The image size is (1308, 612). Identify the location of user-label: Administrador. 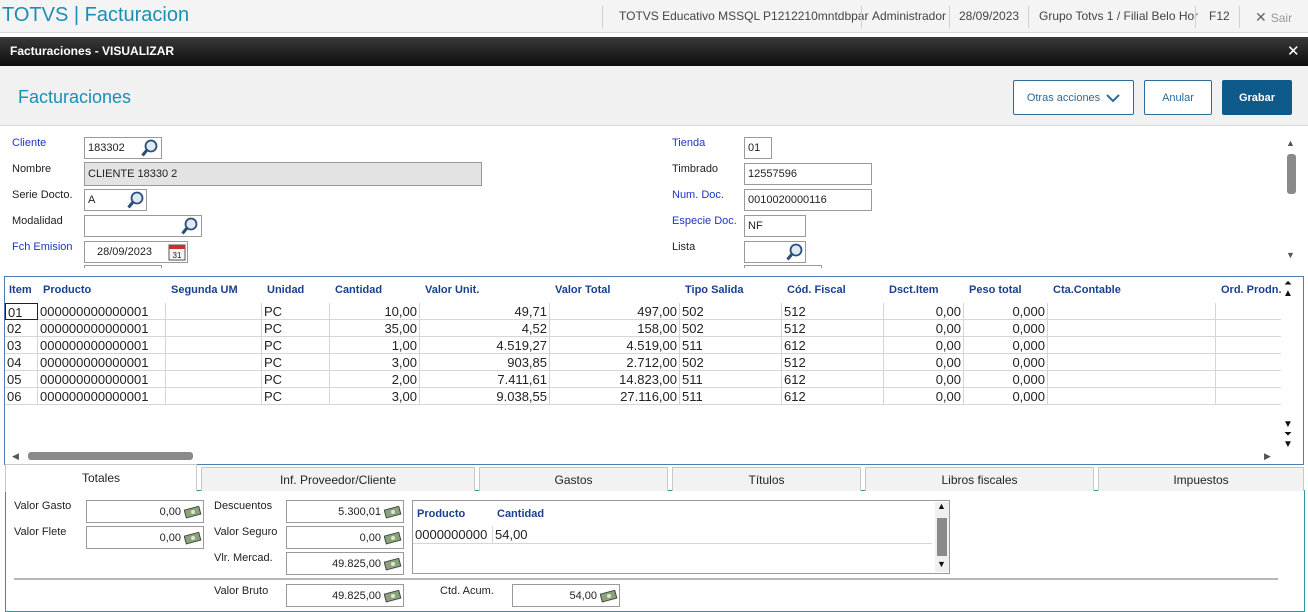
(909, 16).